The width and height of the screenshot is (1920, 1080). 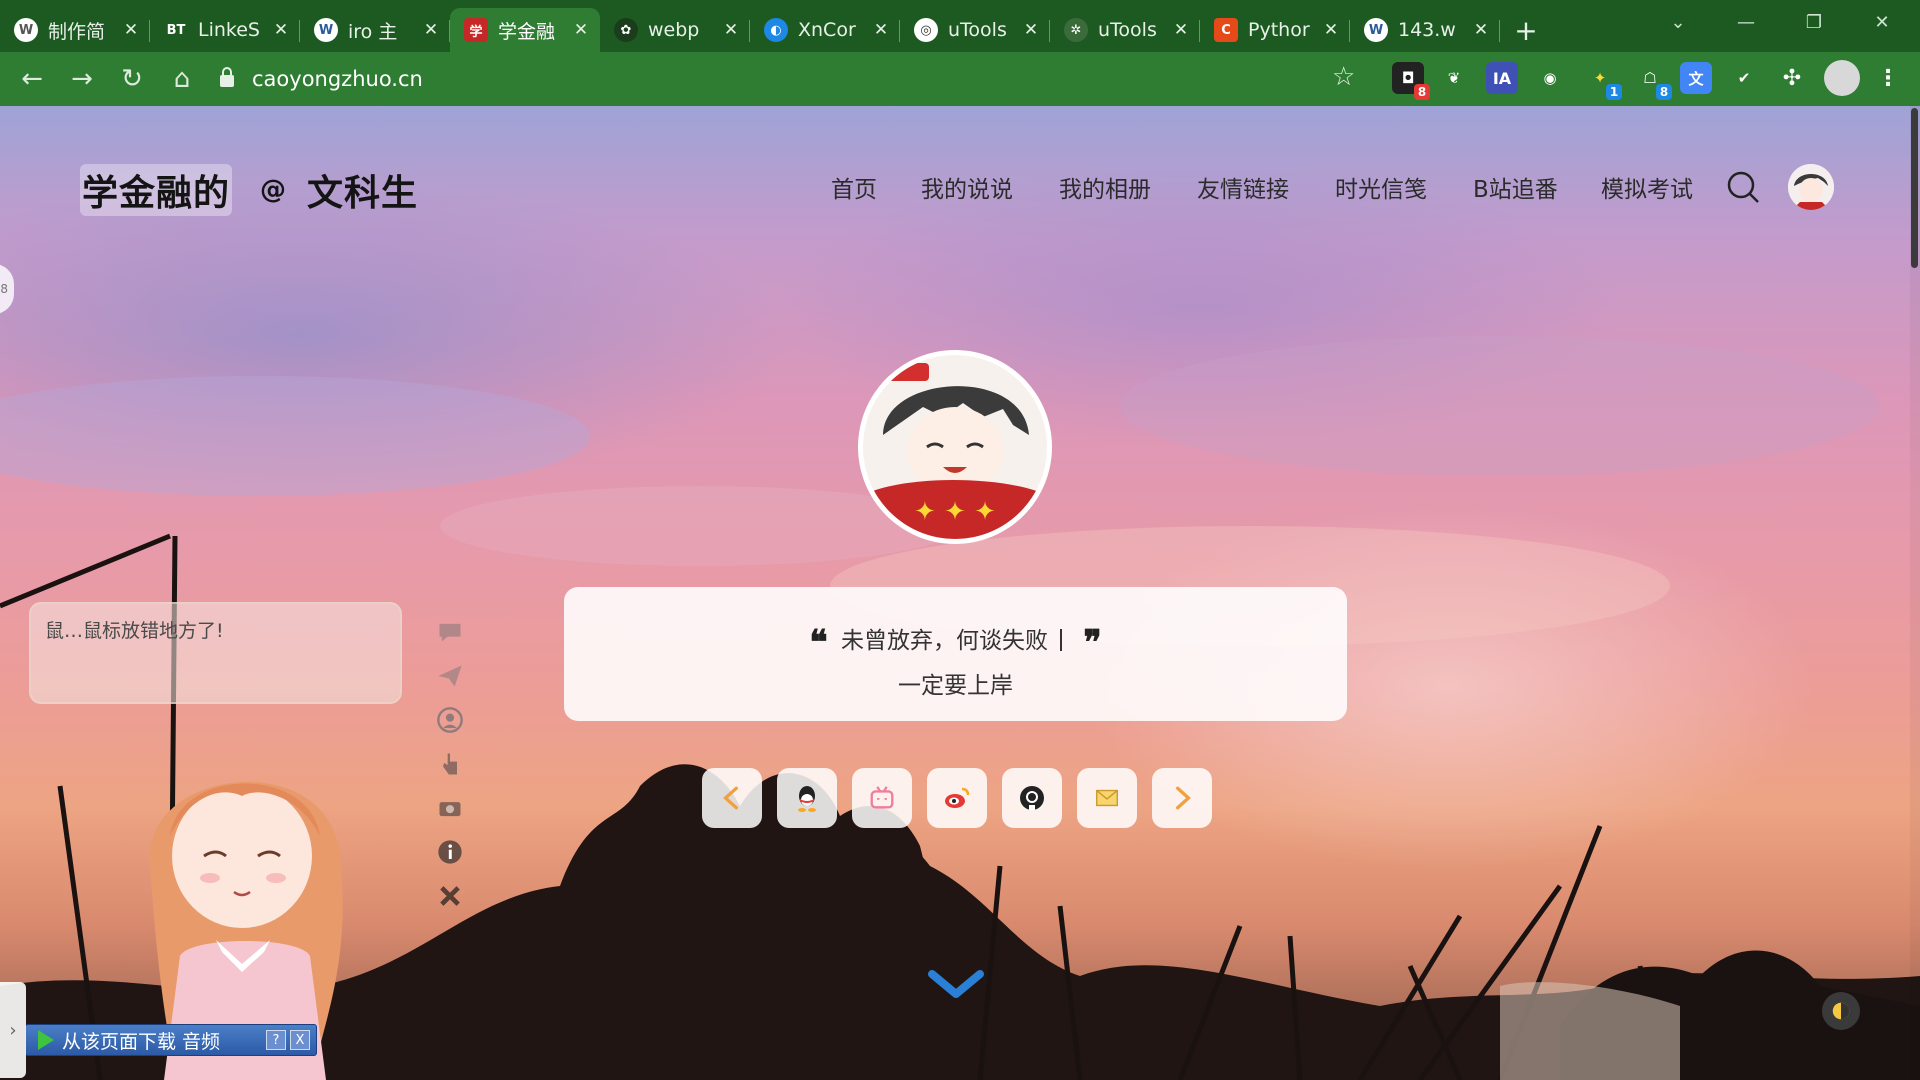 I want to click on search-icon, so click(x=1743, y=187).